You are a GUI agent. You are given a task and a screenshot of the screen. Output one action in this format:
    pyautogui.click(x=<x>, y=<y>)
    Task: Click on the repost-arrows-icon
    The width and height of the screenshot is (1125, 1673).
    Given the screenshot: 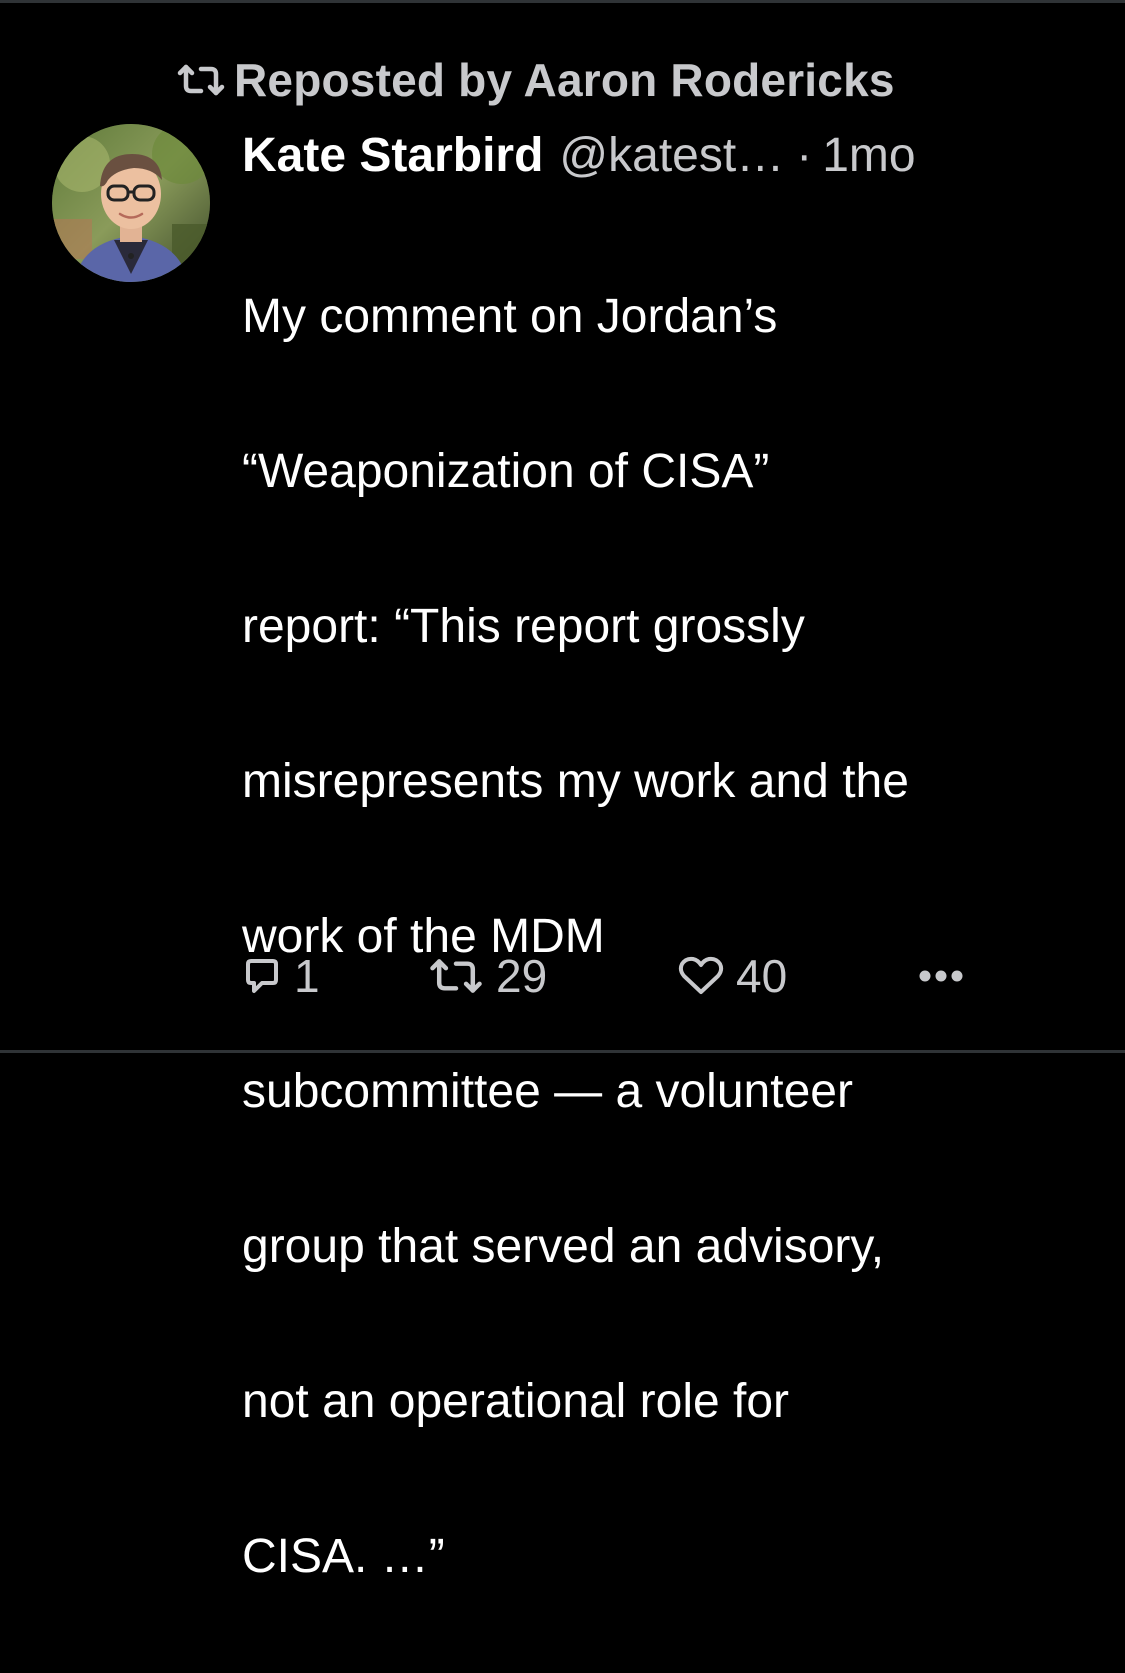 What is the action you would take?
    pyautogui.click(x=456, y=976)
    